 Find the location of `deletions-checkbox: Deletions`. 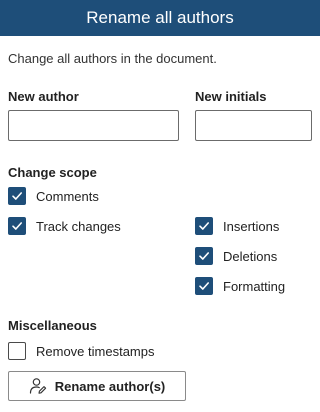

deletions-checkbox: Deletions is located at coordinates (236, 256).